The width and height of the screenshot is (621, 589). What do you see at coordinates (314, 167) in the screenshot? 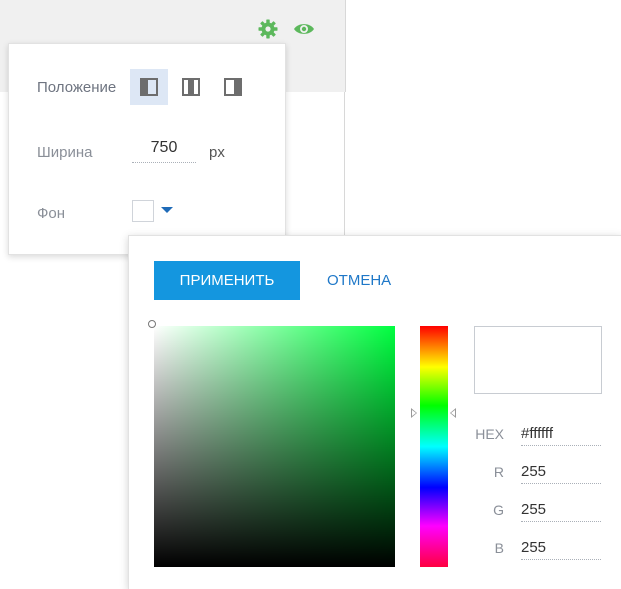
I see `editor-panel-body` at bounding box center [314, 167].